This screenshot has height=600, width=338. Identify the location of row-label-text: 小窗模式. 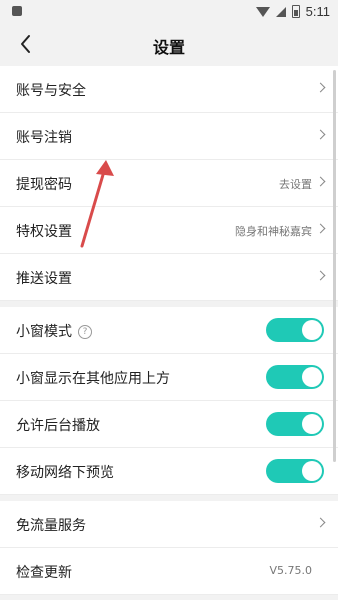
(44, 332).